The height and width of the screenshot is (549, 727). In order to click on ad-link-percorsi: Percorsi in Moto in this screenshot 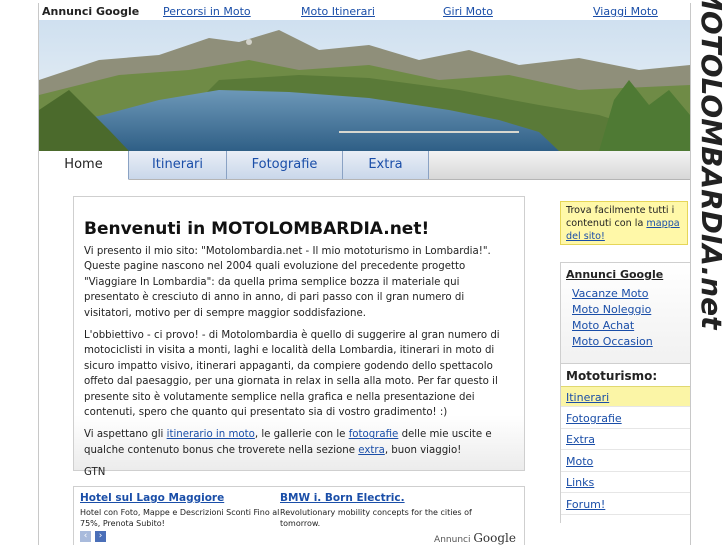, I will do `click(207, 11)`.